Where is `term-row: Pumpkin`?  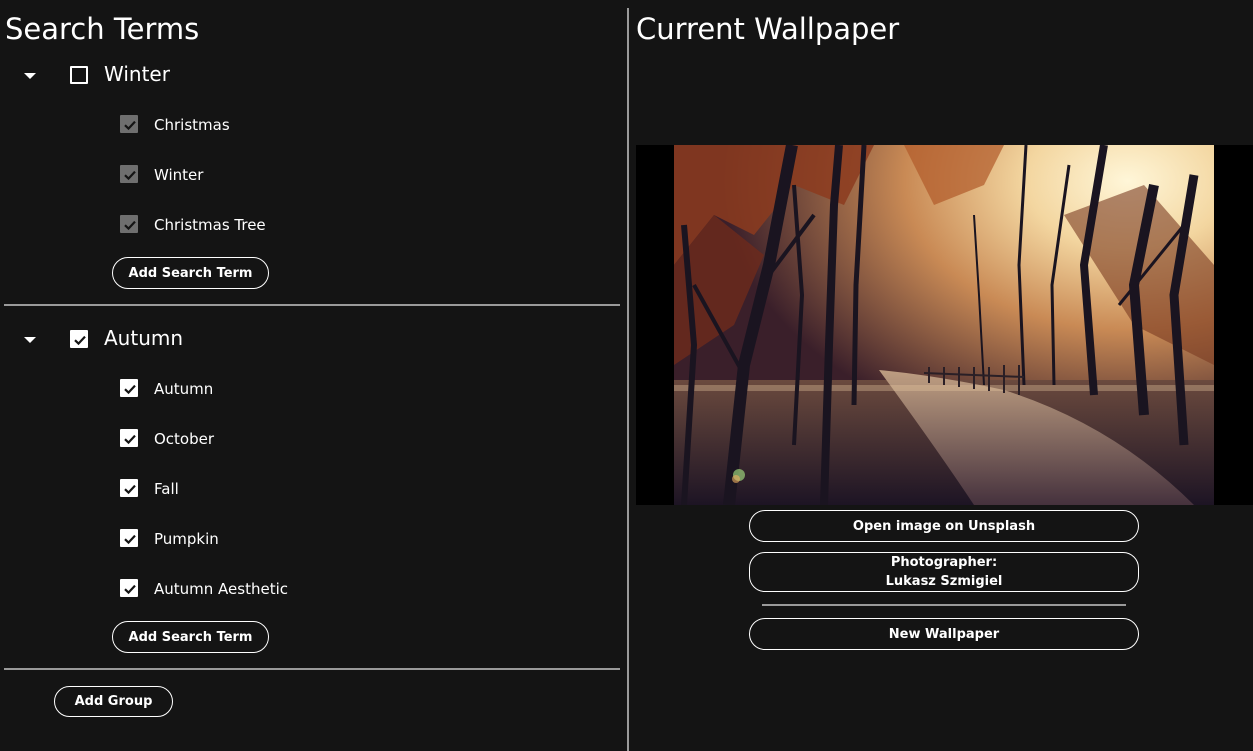
term-row: Pumpkin is located at coordinates (310, 539).